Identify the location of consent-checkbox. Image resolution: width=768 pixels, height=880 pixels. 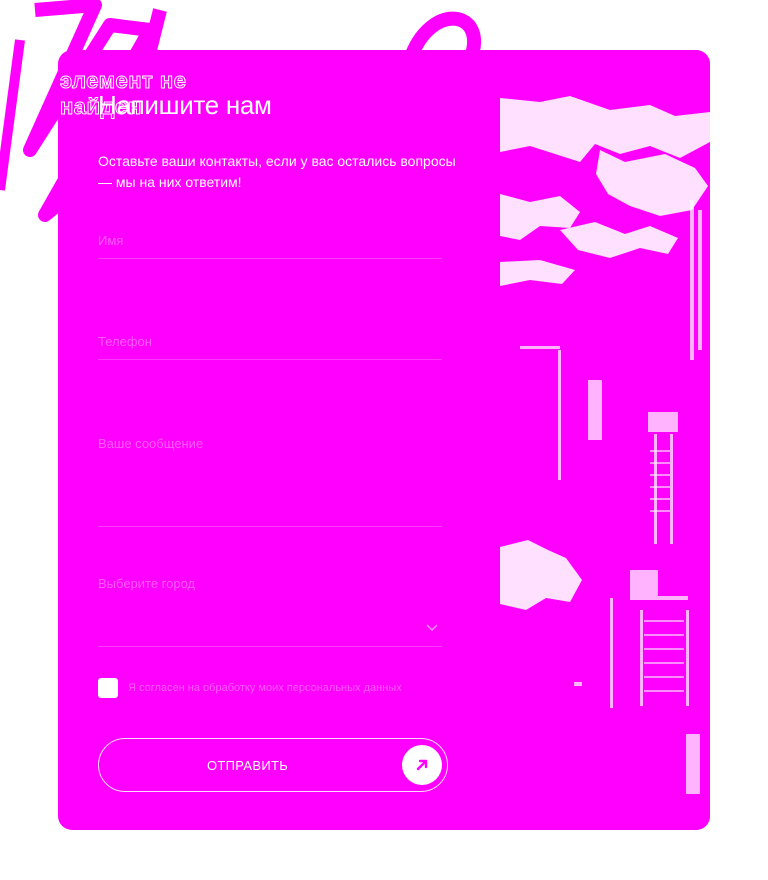
(108, 688).